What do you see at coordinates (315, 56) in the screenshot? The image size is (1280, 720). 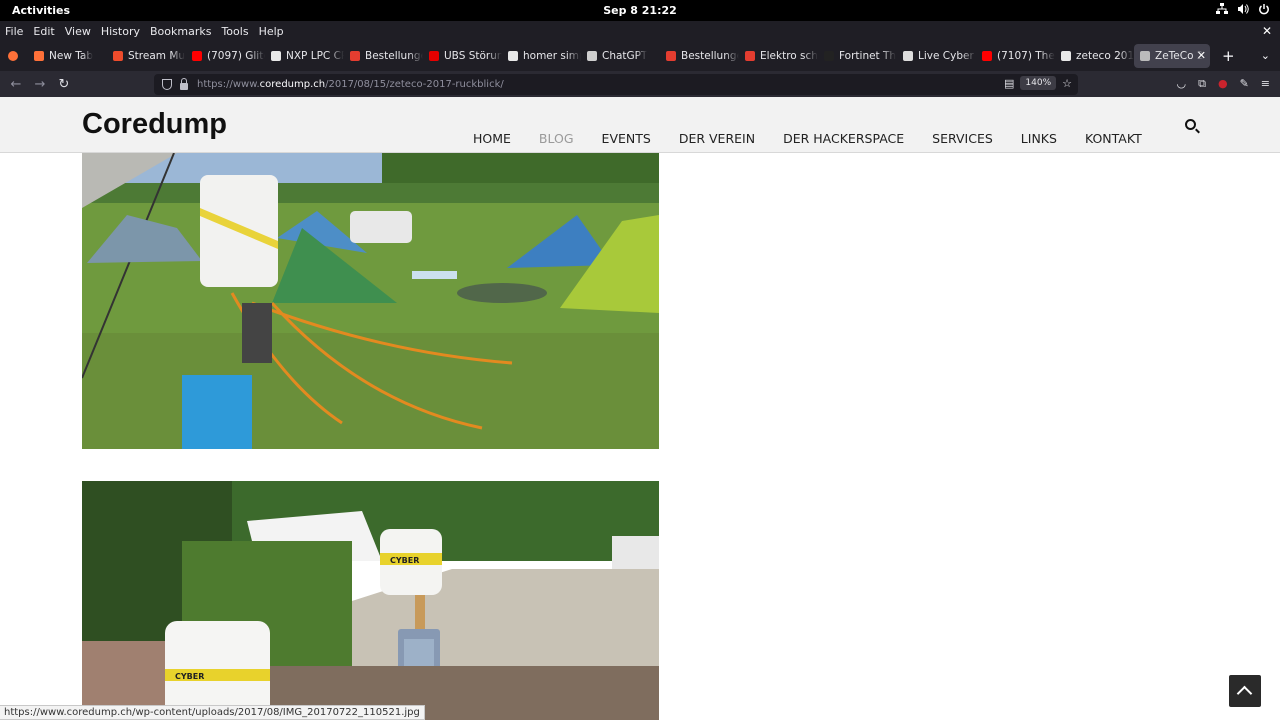 I see `tab-label: NXP LPC CR` at bounding box center [315, 56].